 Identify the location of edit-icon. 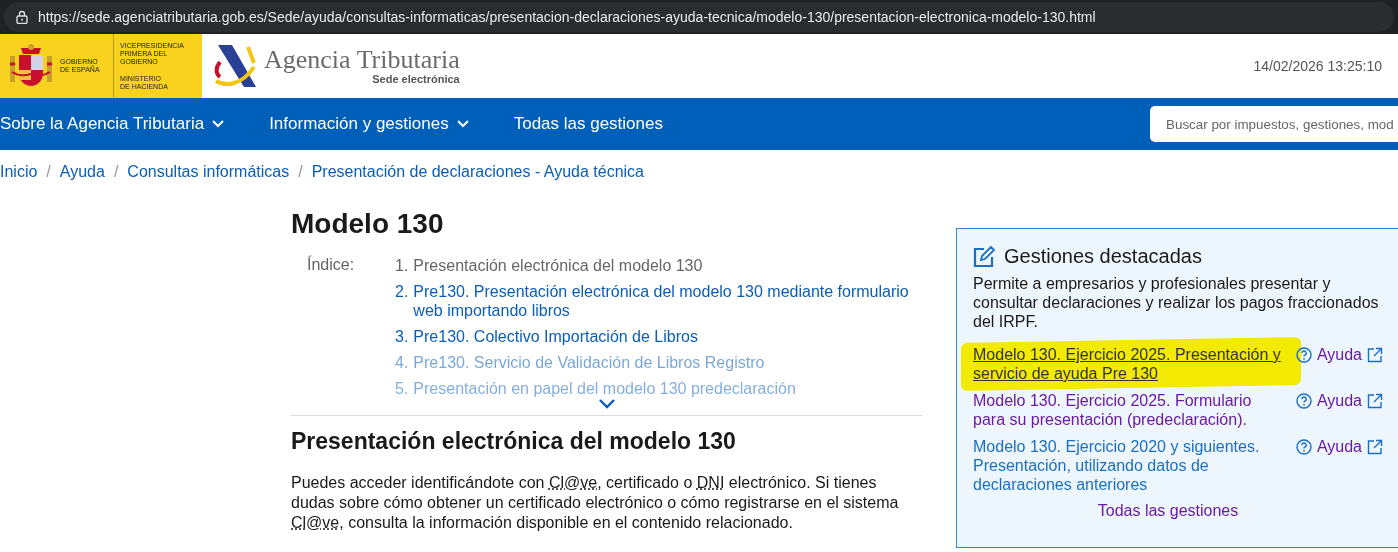
(984, 256).